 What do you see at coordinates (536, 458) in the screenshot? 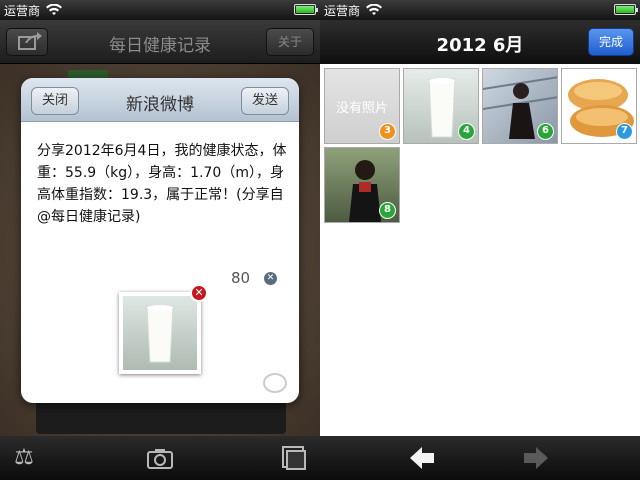
I see `right-arrow-icon` at bounding box center [536, 458].